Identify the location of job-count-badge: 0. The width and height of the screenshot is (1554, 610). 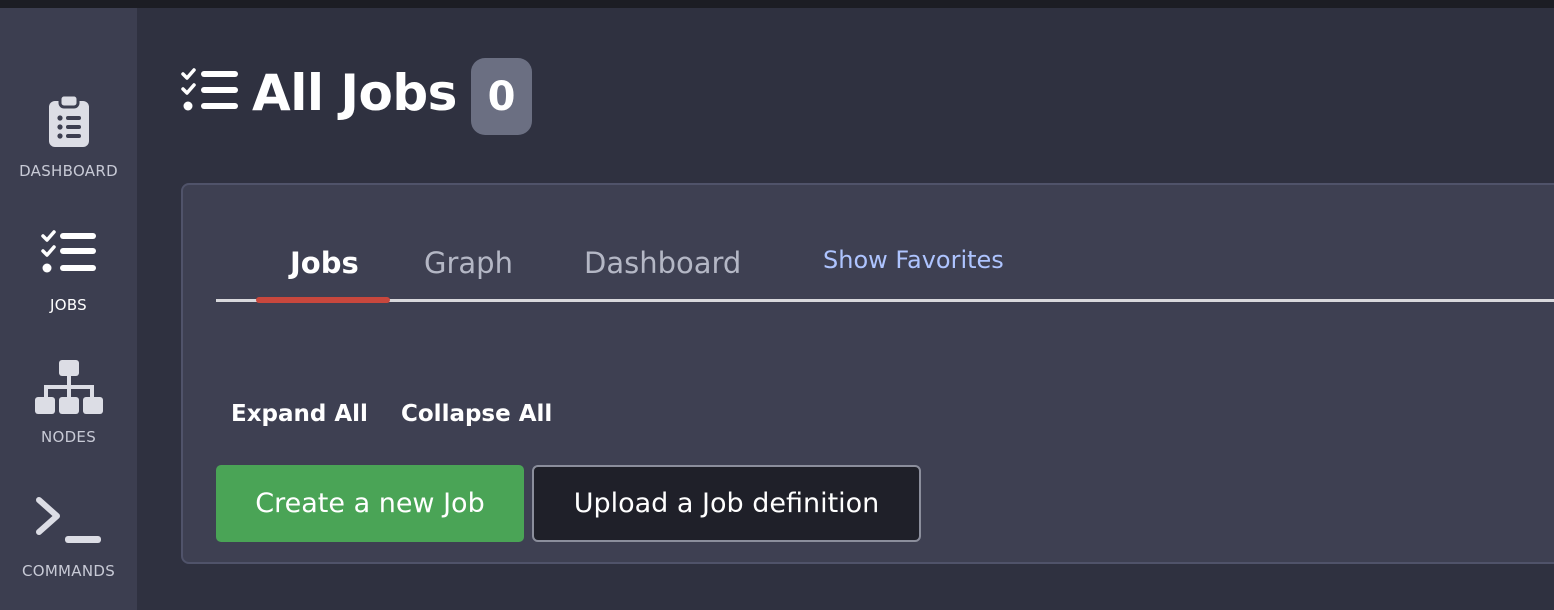
(501, 96).